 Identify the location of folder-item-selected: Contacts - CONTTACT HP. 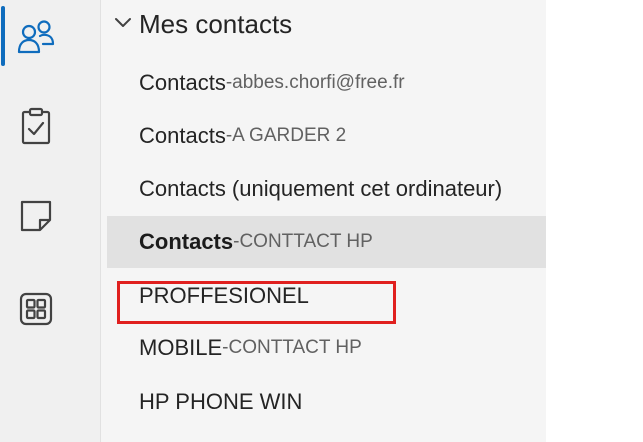
(326, 242).